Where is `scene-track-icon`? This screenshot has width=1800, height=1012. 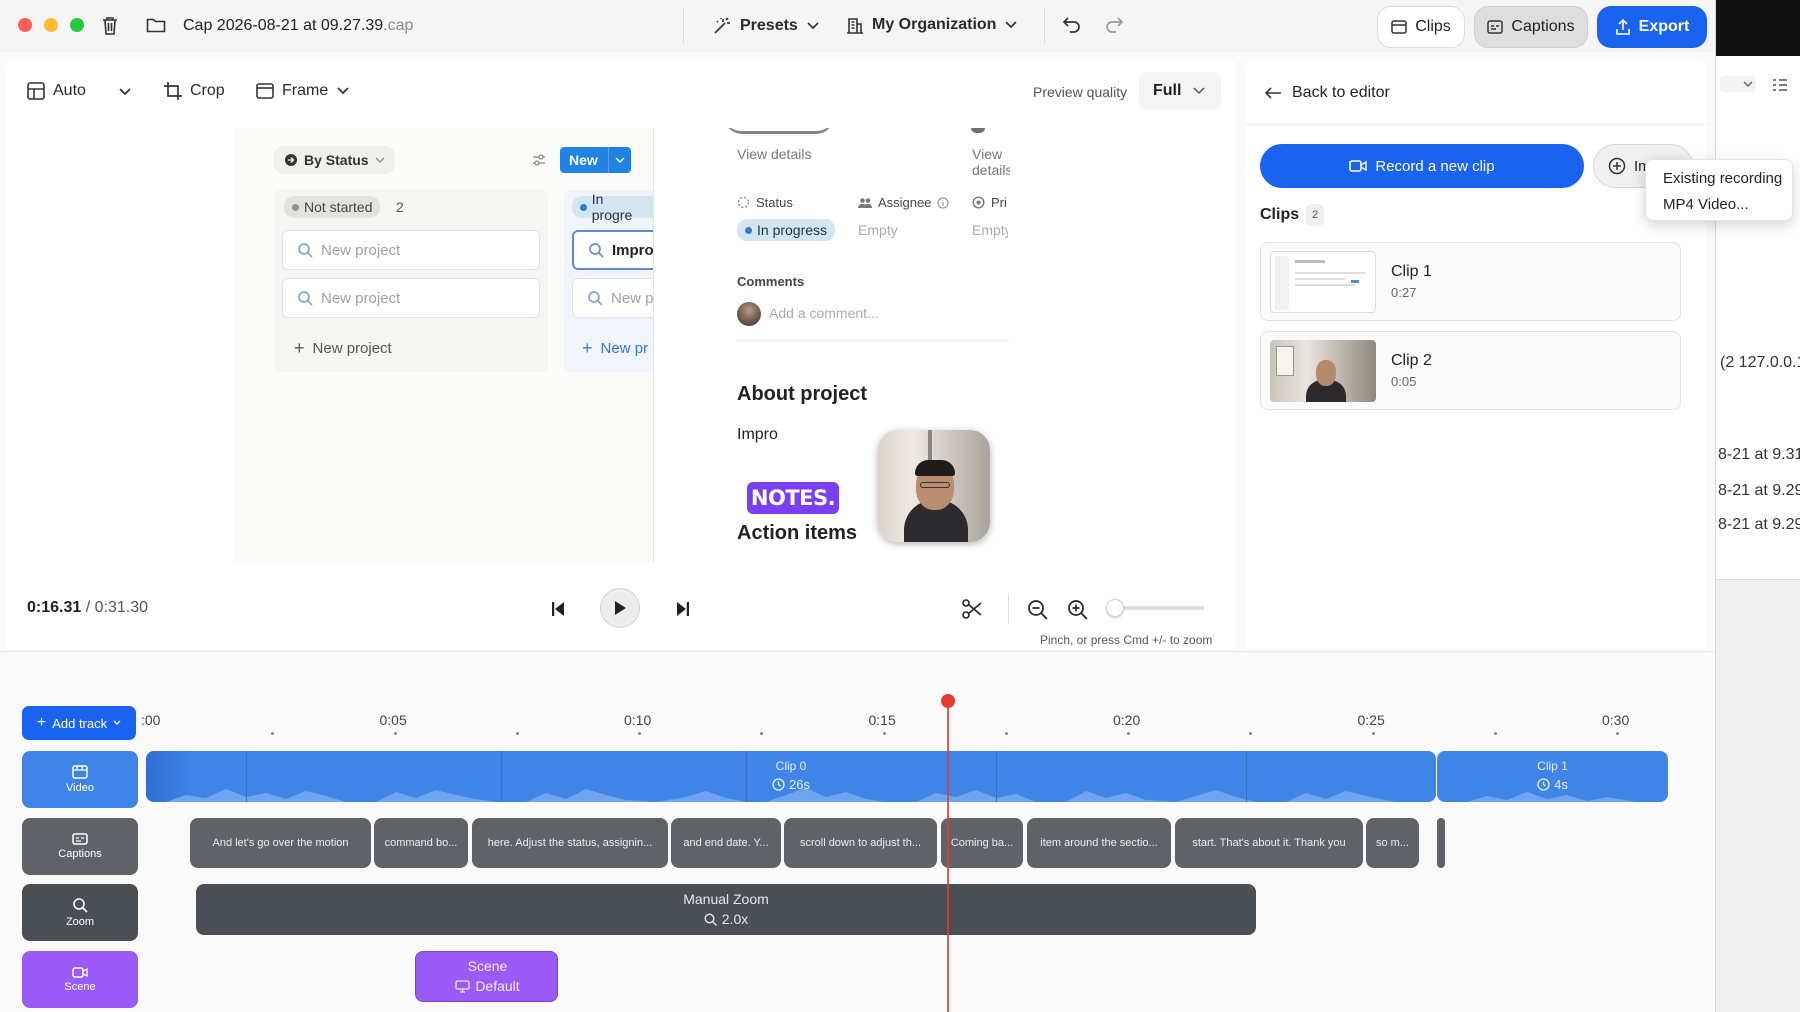 scene-track-icon is located at coordinates (80, 972).